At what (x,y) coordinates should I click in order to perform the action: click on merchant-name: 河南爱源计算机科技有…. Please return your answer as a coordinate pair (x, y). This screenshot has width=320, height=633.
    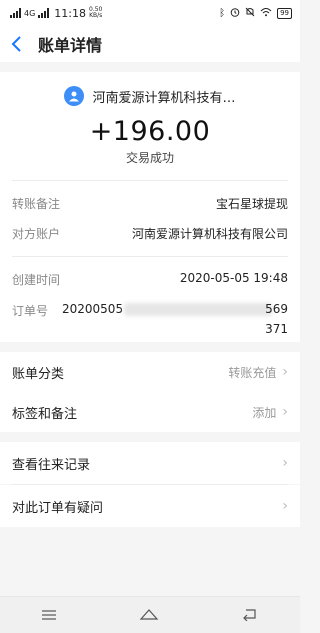
    Looking at the image, I should click on (164, 98).